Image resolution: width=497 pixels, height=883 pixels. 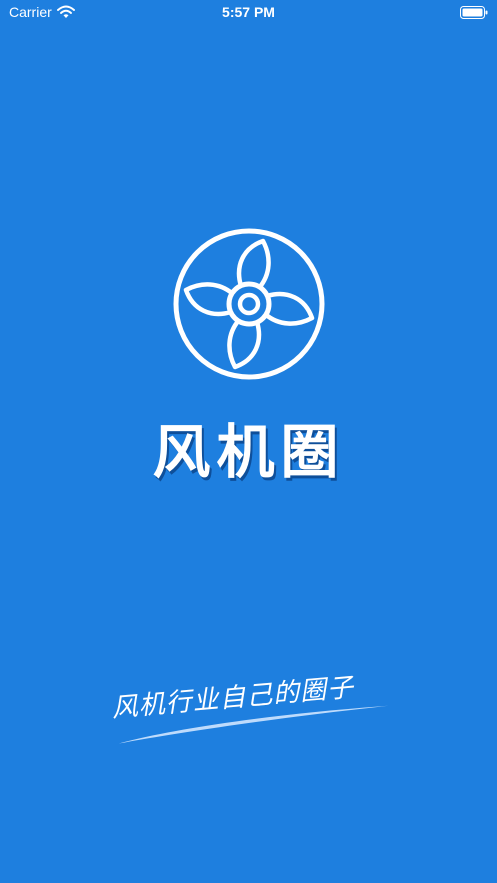 What do you see at coordinates (253, 716) in the screenshot?
I see `slogan-block: 风机行业自己的圈子` at bounding box center [253, 716].